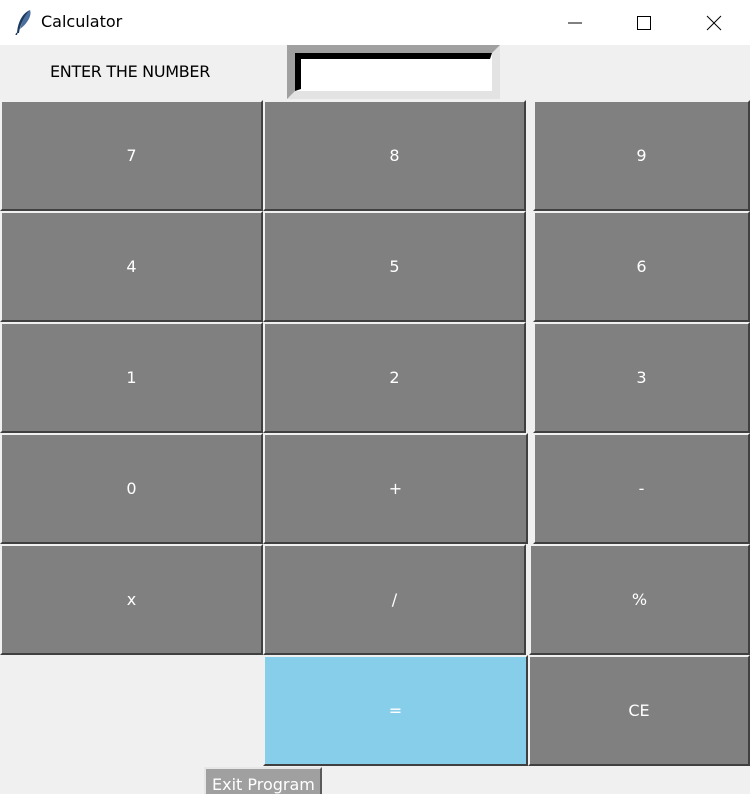 The width and height of the screenshot is (750, 794). Describe the element at coordinates (395, 488) in the screenshot. I see `plus-button: +` at that location.